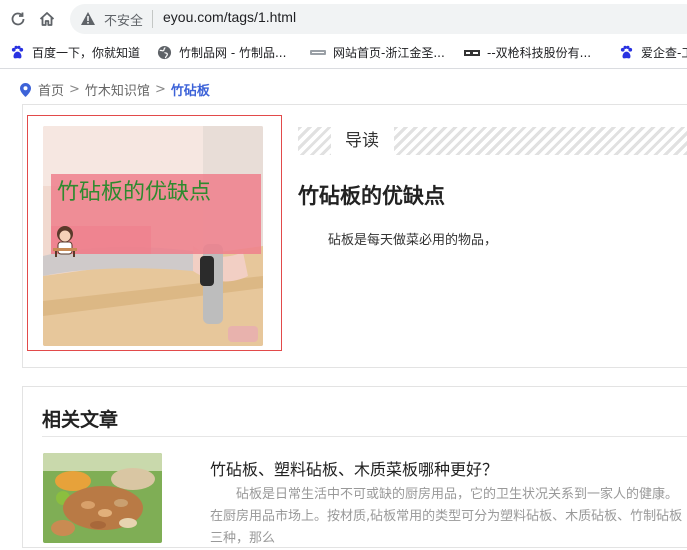 This screenshot has width=687, height=550. Describe the element at coordinates (318, 53) in the screenshot. I see `site-logo-icon` at that location.